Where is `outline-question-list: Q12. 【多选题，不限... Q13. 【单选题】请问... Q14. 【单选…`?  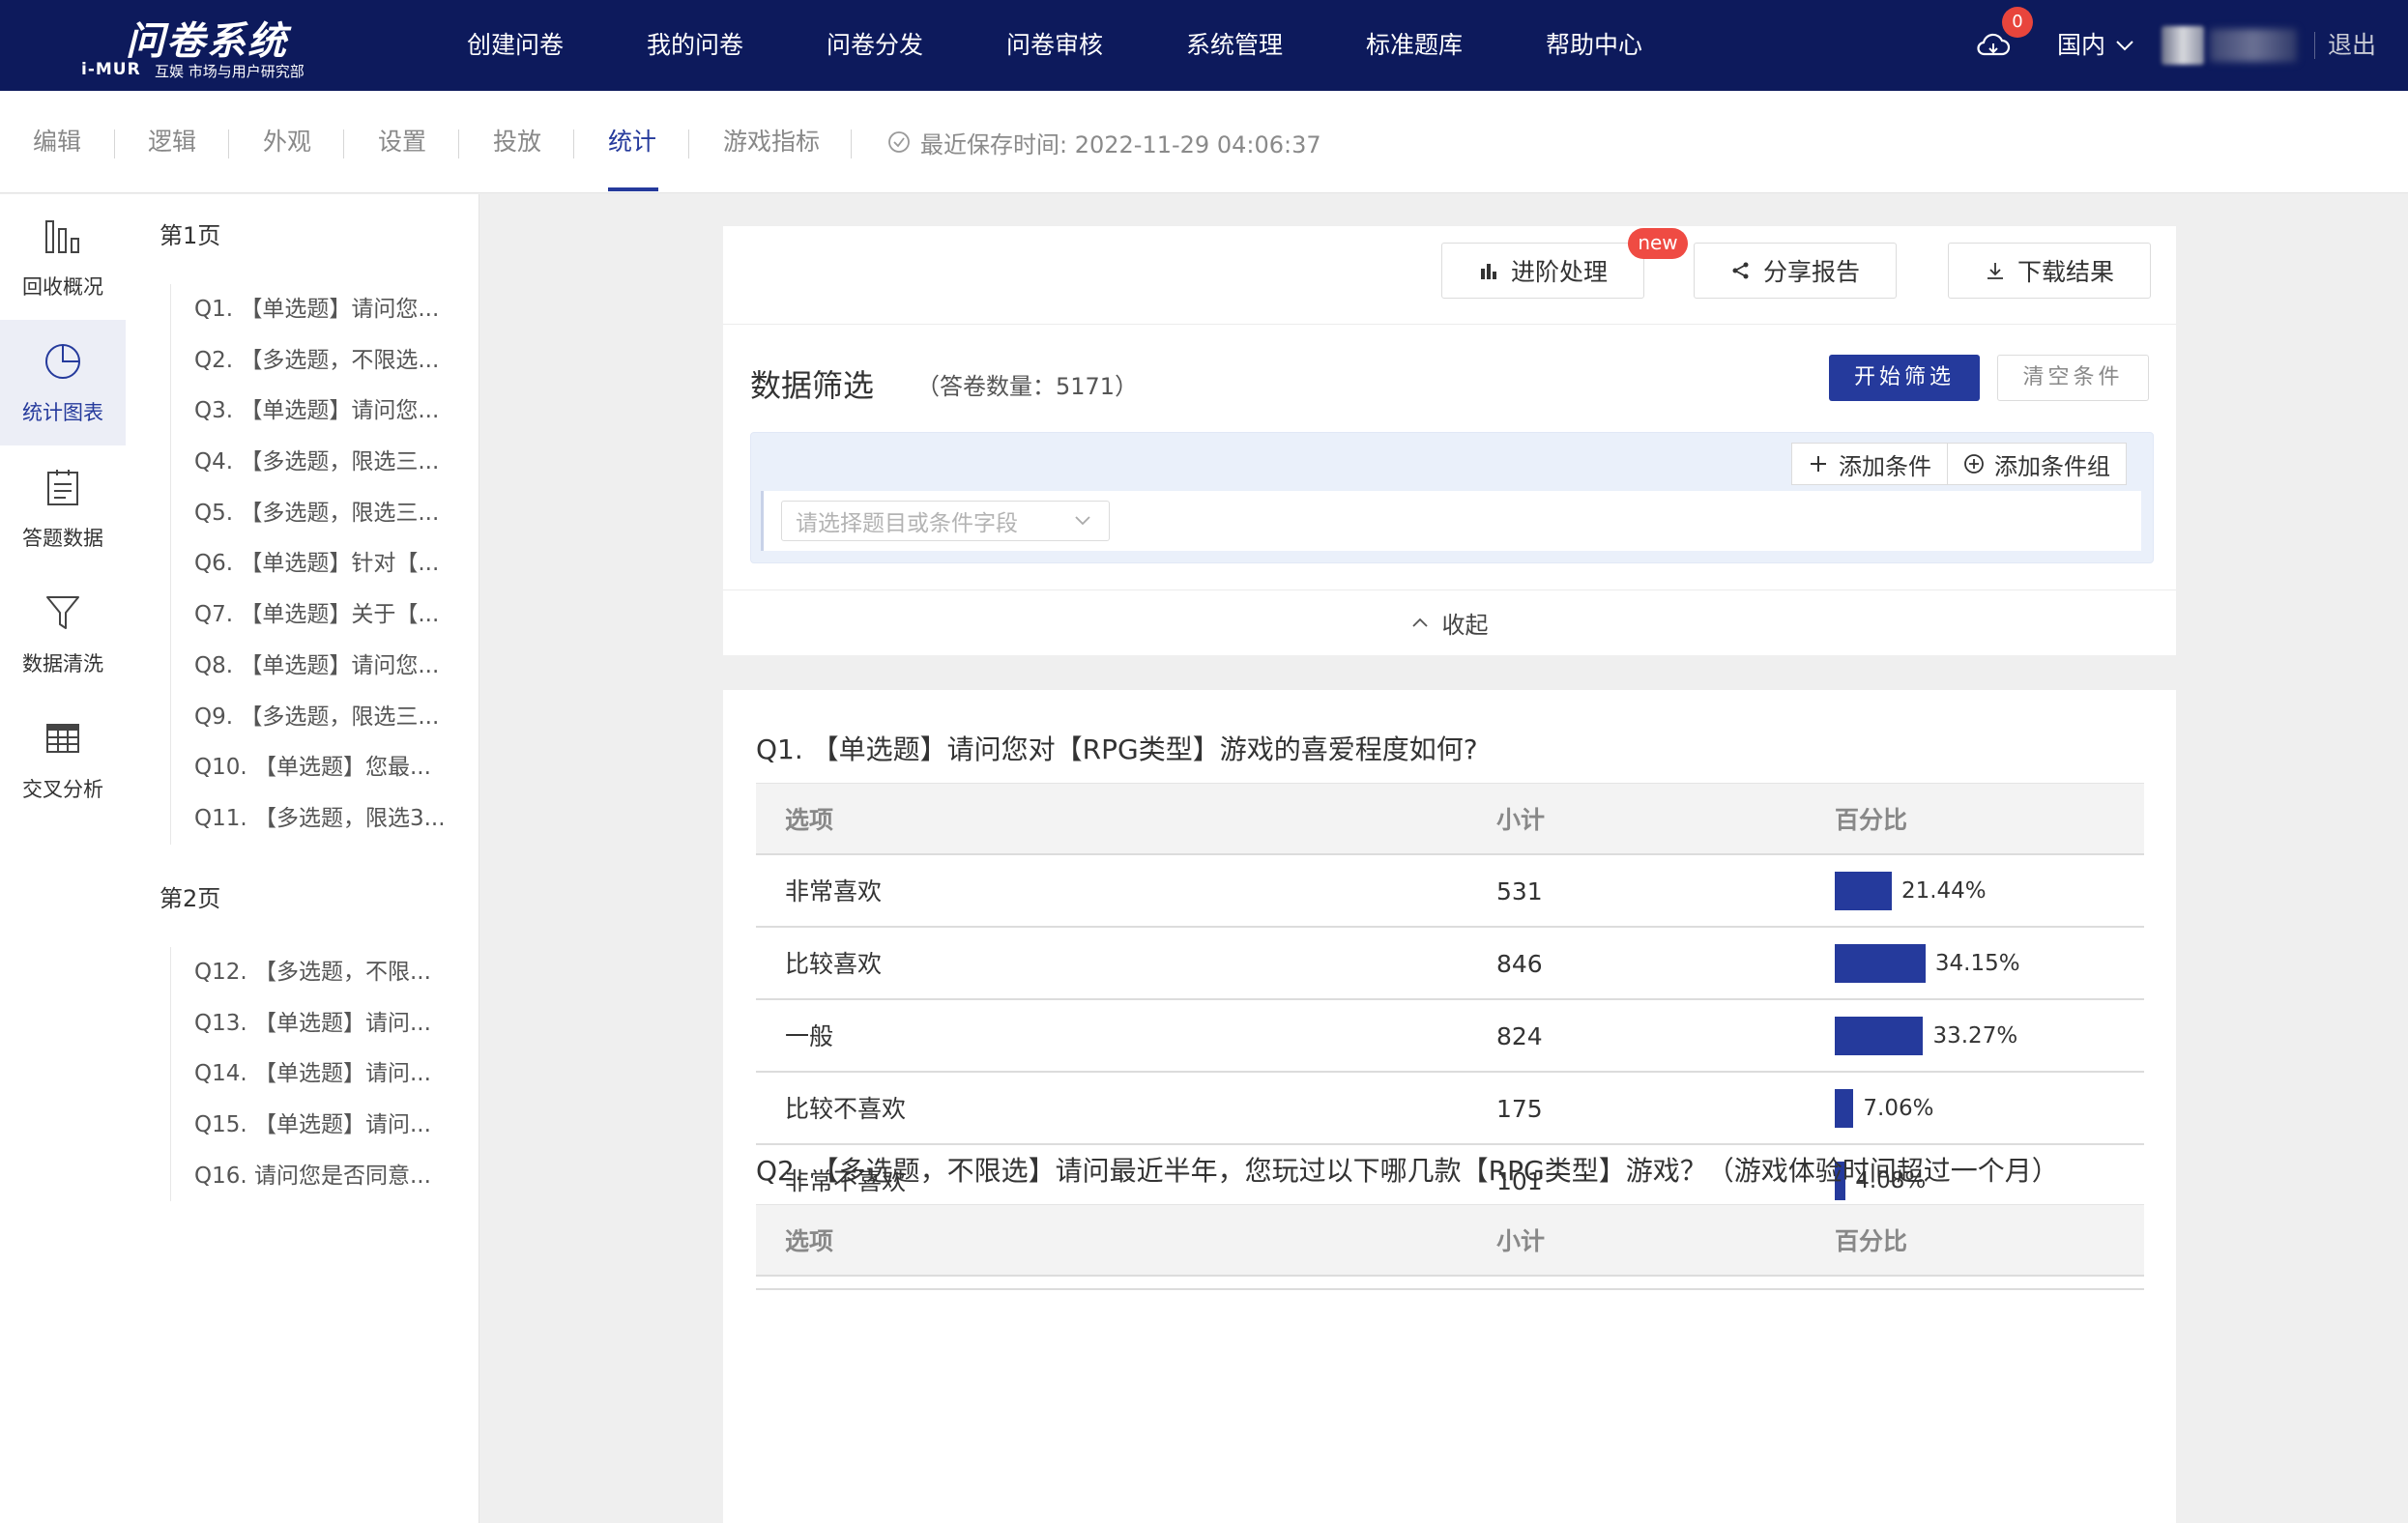
outline-question-list: Q12. 【多选题，不限... Q13. 【单选题】请问... Q14. 【单选… is located at coordinates (315, 1074).